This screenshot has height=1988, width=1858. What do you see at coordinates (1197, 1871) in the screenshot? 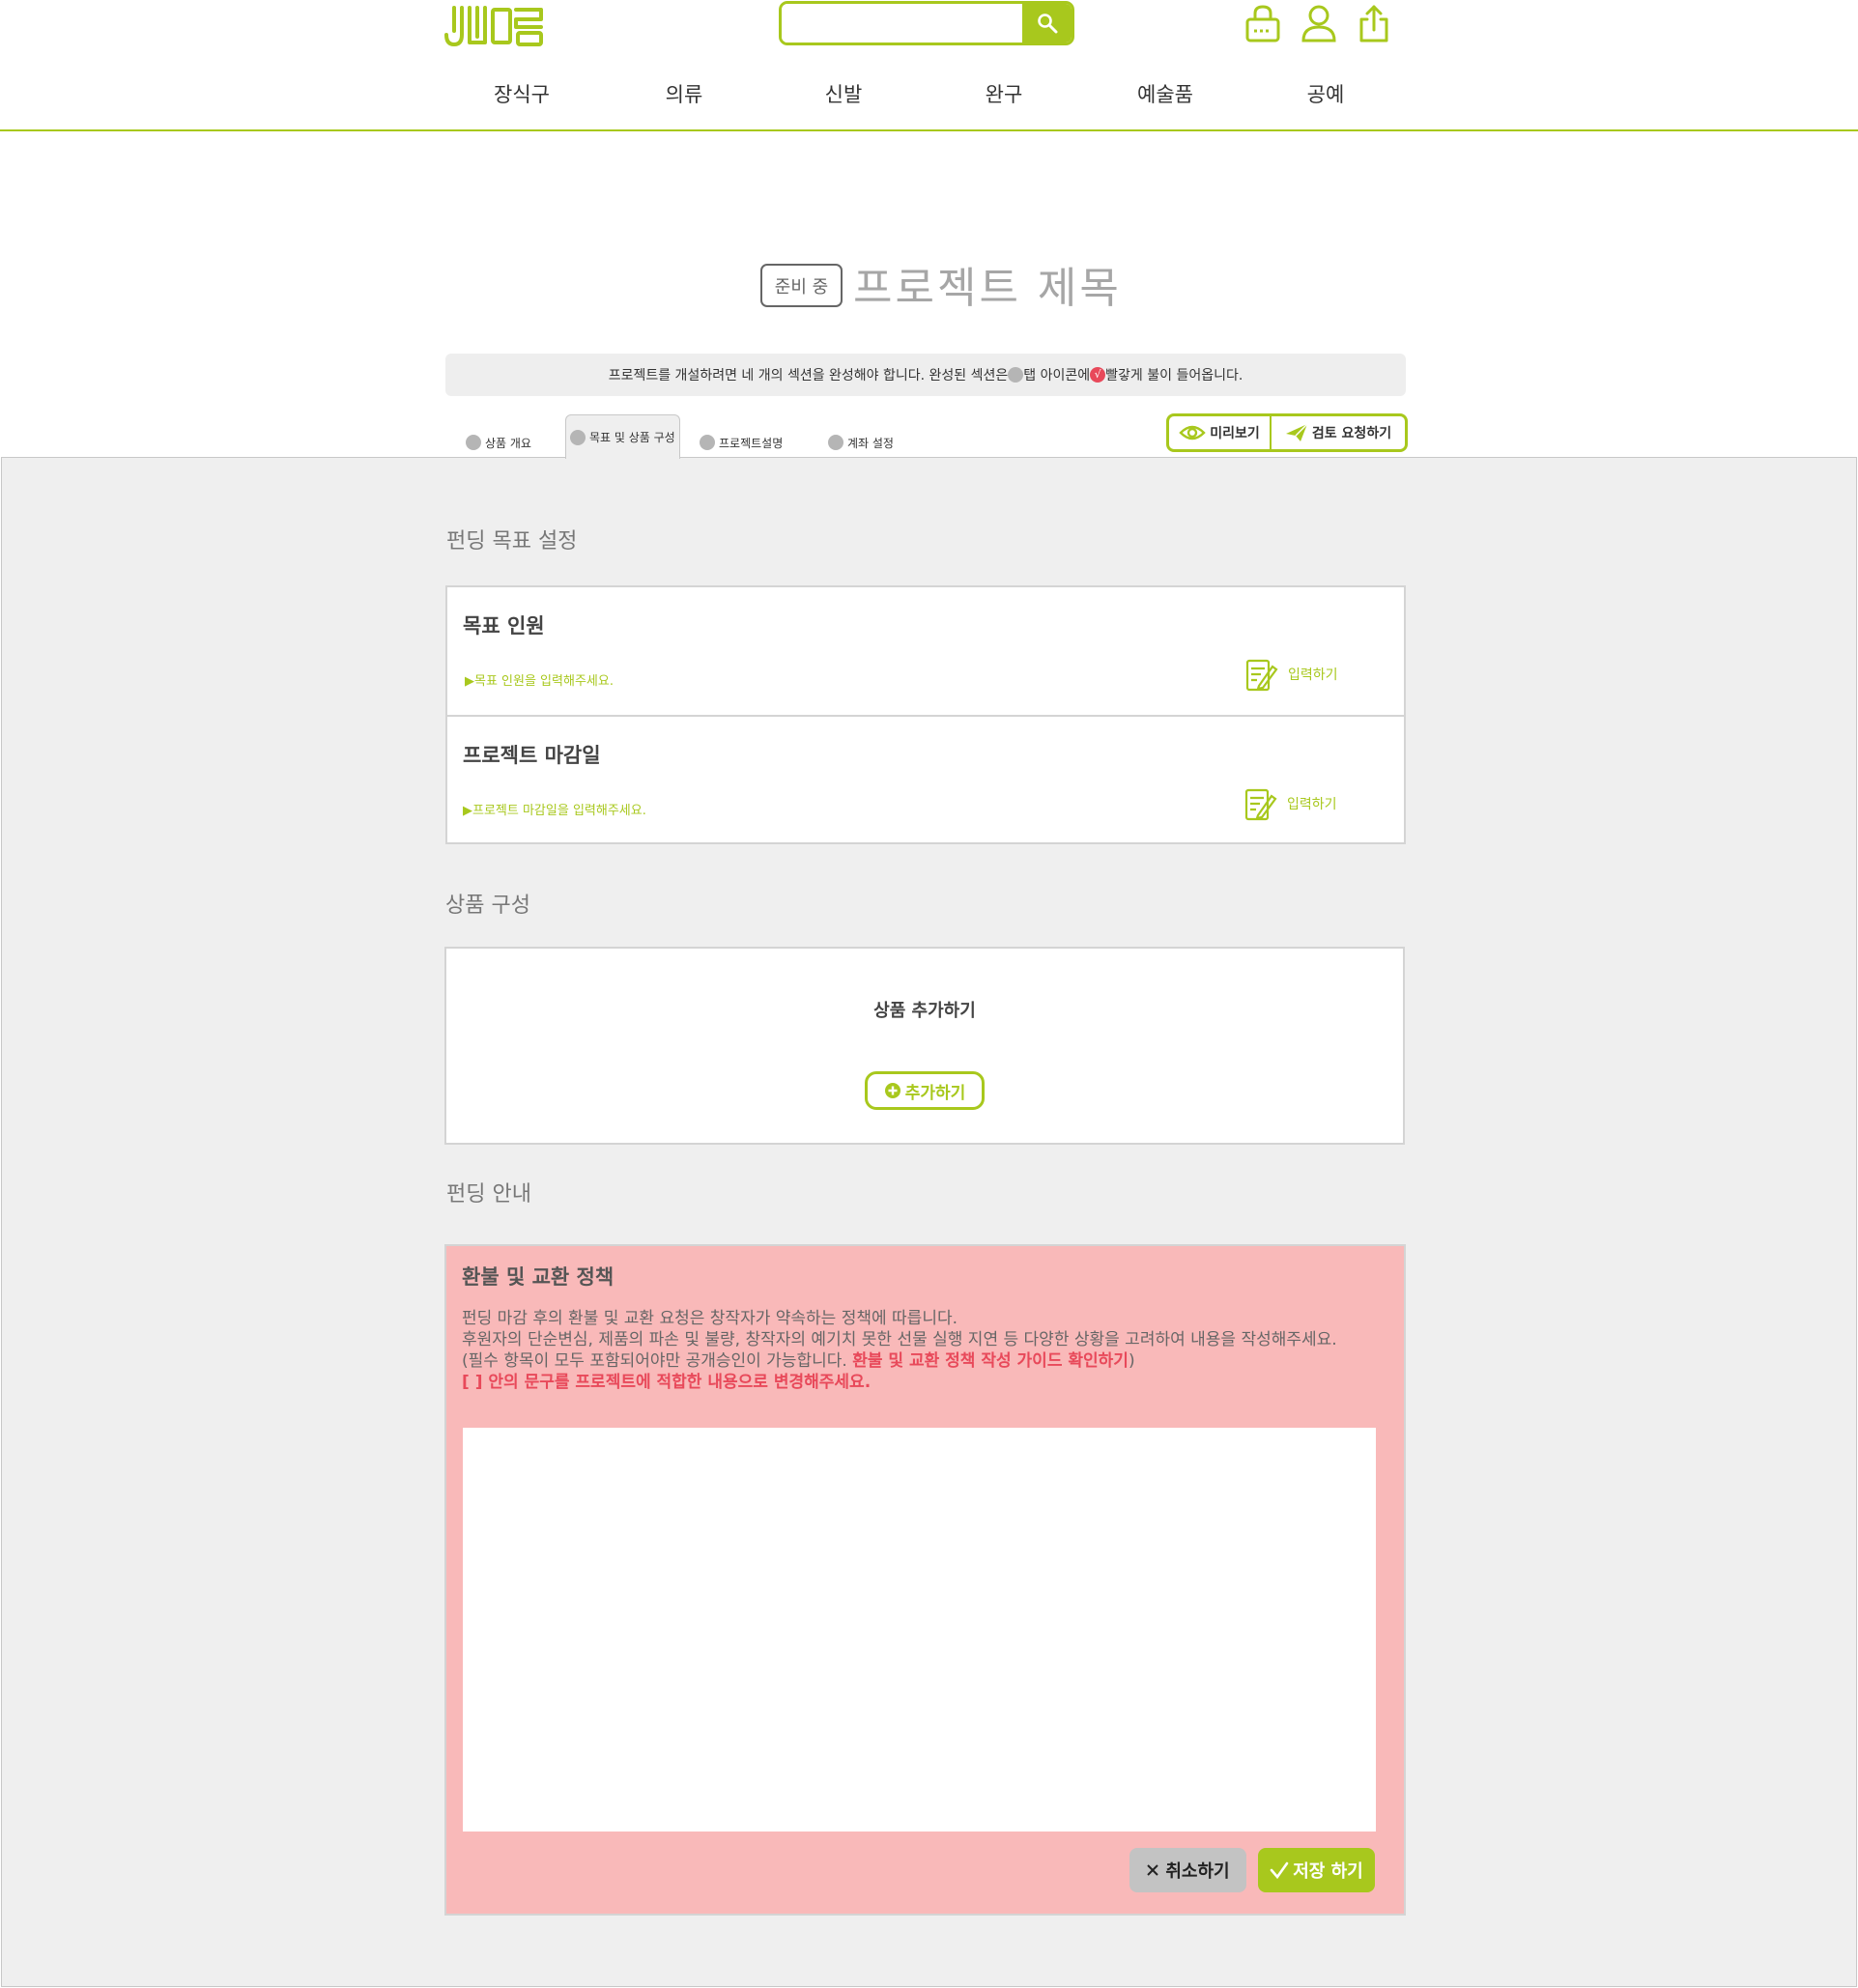
I see `cancel-label: 취소하기` at bounding box center [1197, 1871].